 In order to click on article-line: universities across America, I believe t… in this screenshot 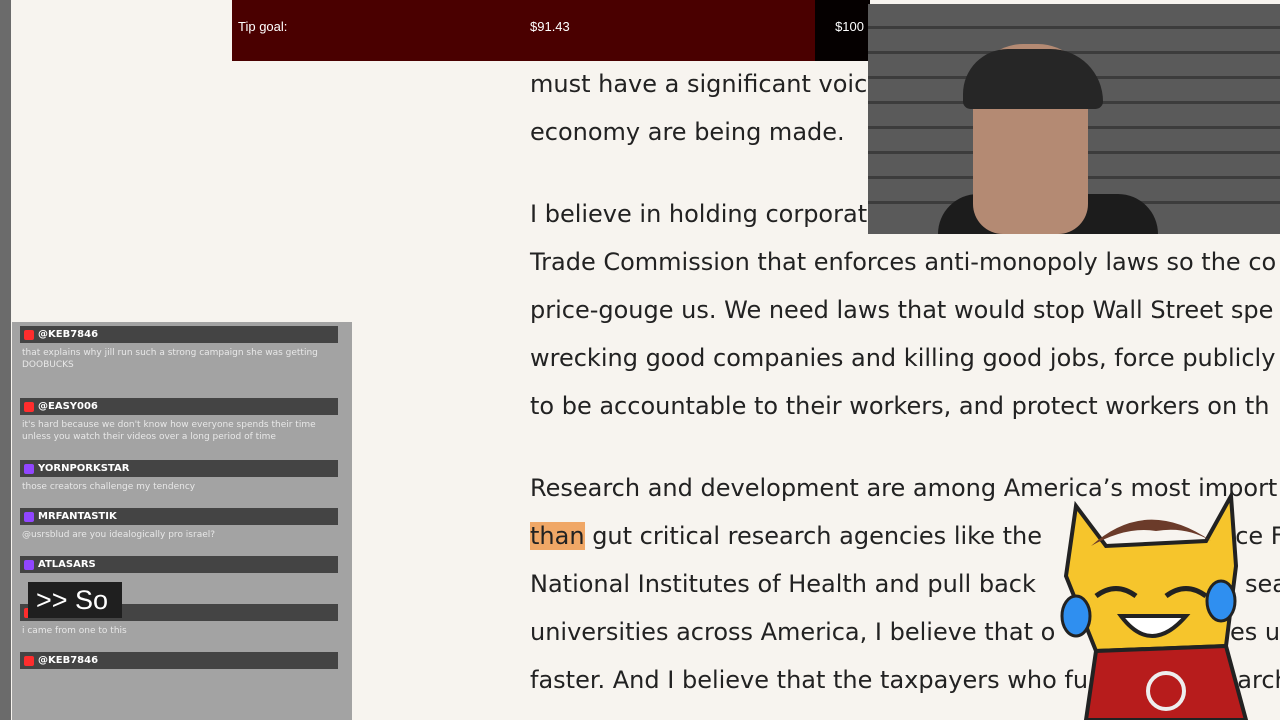, I will do `click(793, 632)`.